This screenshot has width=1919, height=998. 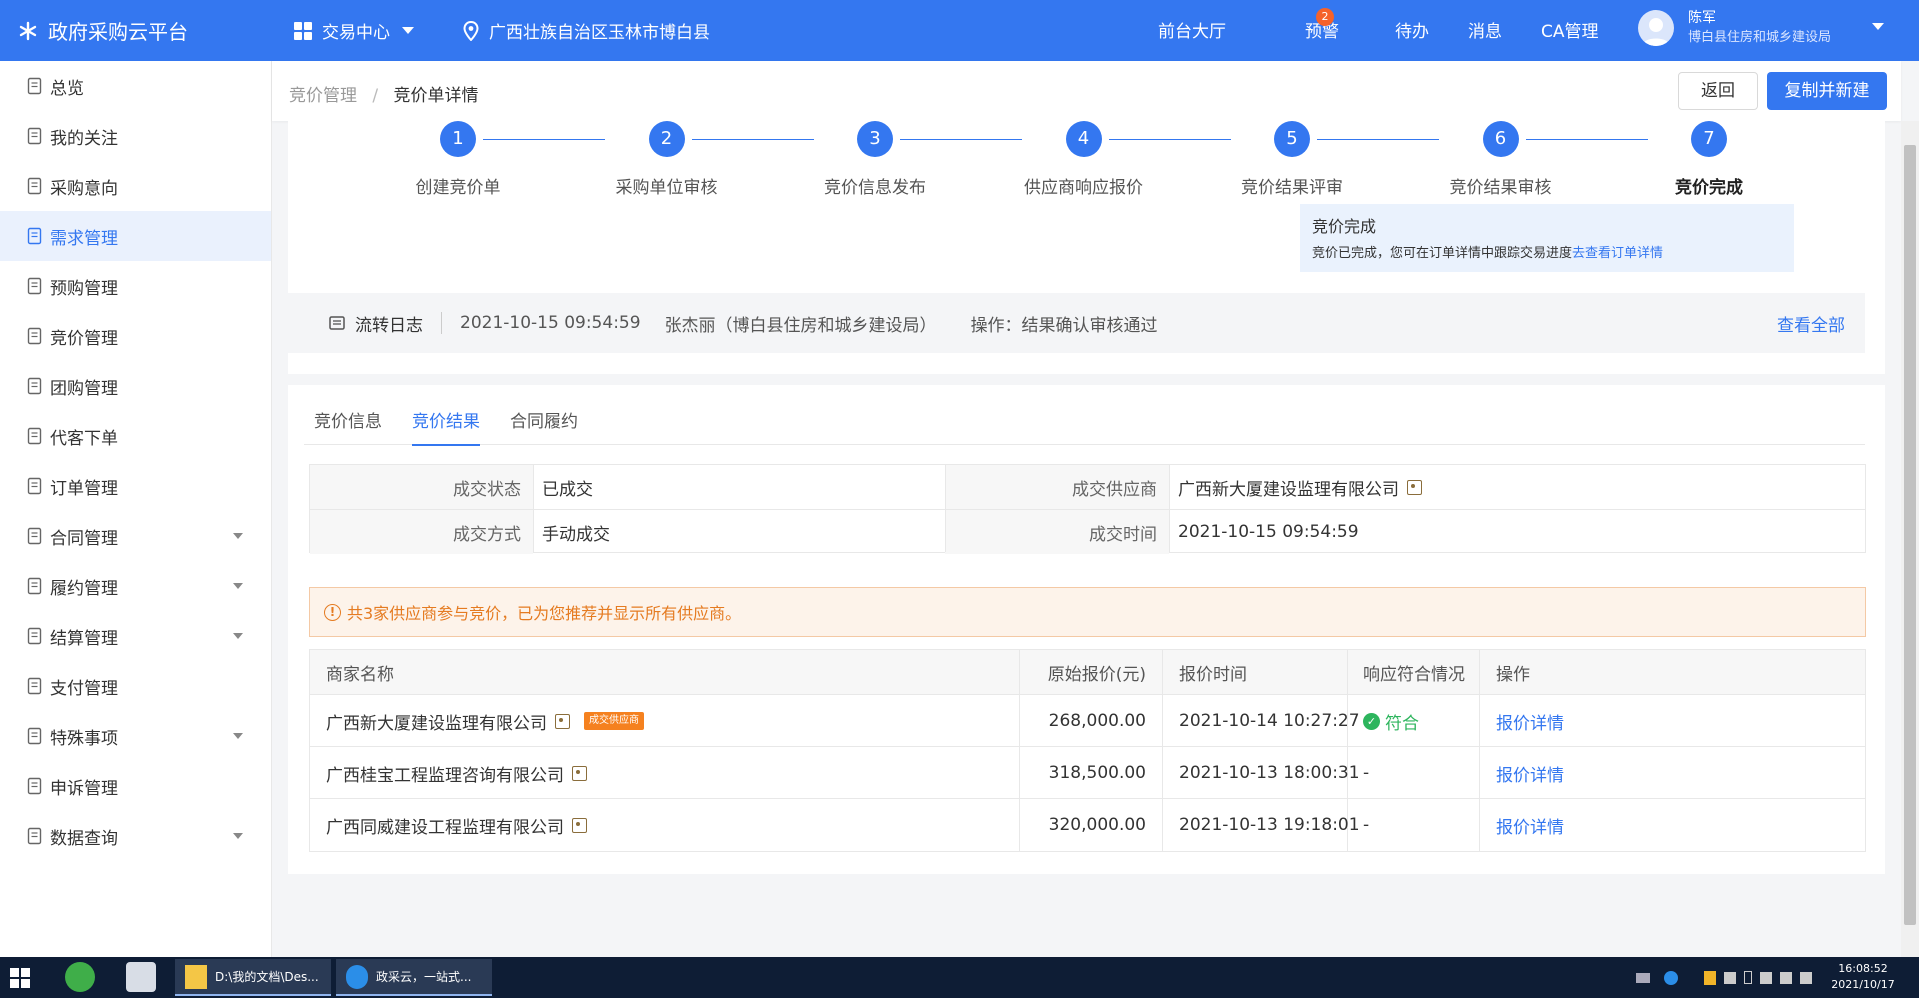 What do you see at coordinates (20, 978) in the screenshot?
I see `start-button` at bounding box center [20, 978].